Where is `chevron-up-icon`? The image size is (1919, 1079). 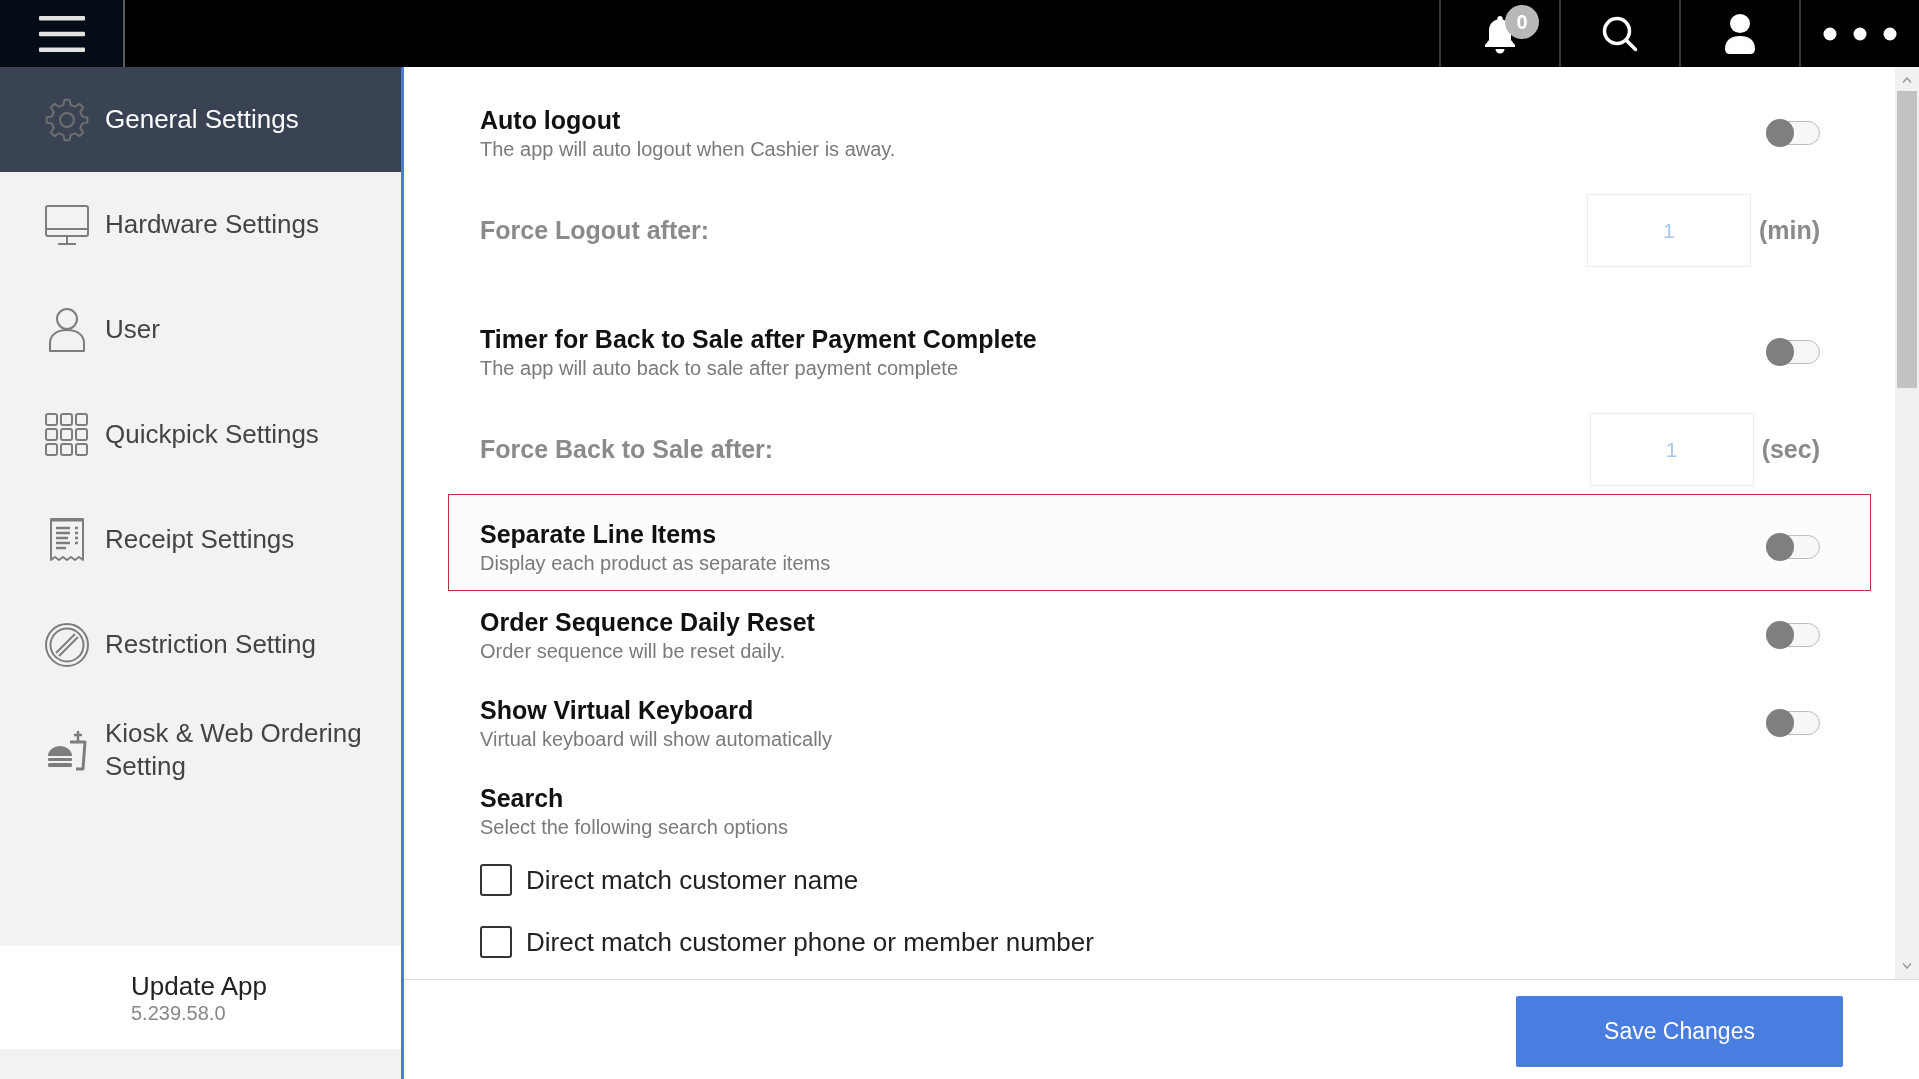
chevron-up-icon is located at coordinates (1907, 80).